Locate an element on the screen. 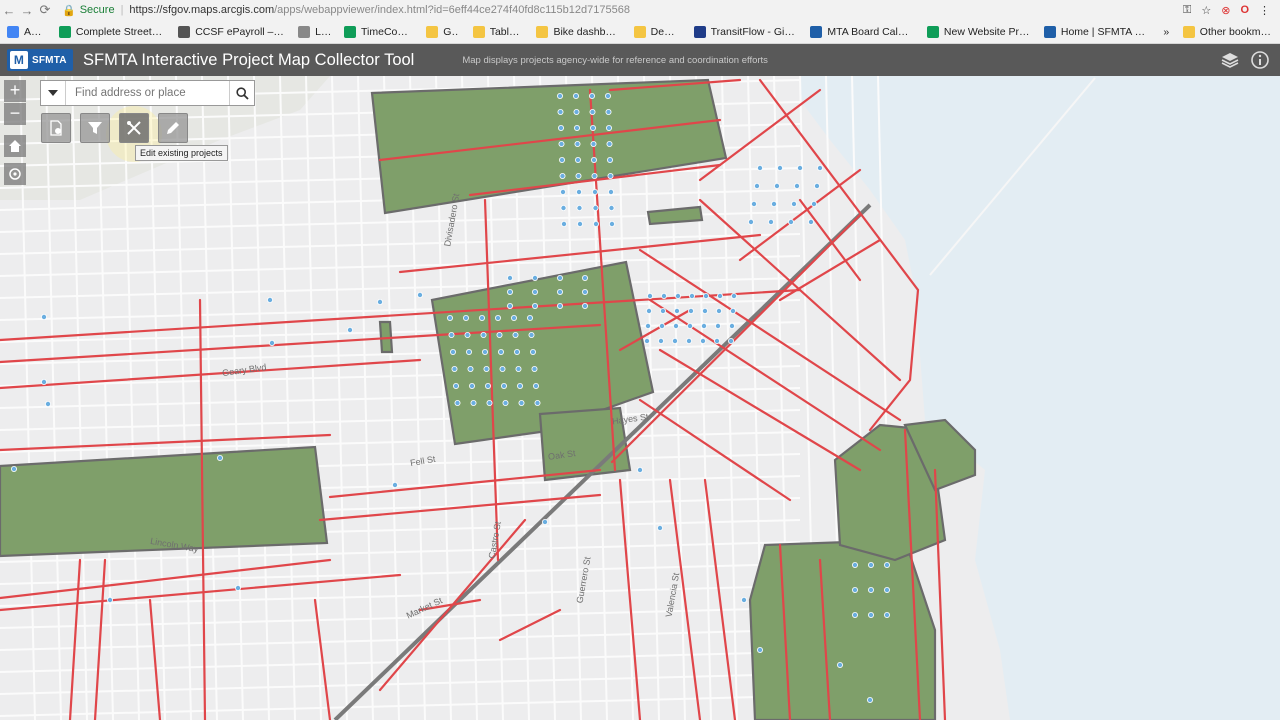 The height and width of the screenshot is (720, 1280). filter-tool is located at coordinates (95, 128).